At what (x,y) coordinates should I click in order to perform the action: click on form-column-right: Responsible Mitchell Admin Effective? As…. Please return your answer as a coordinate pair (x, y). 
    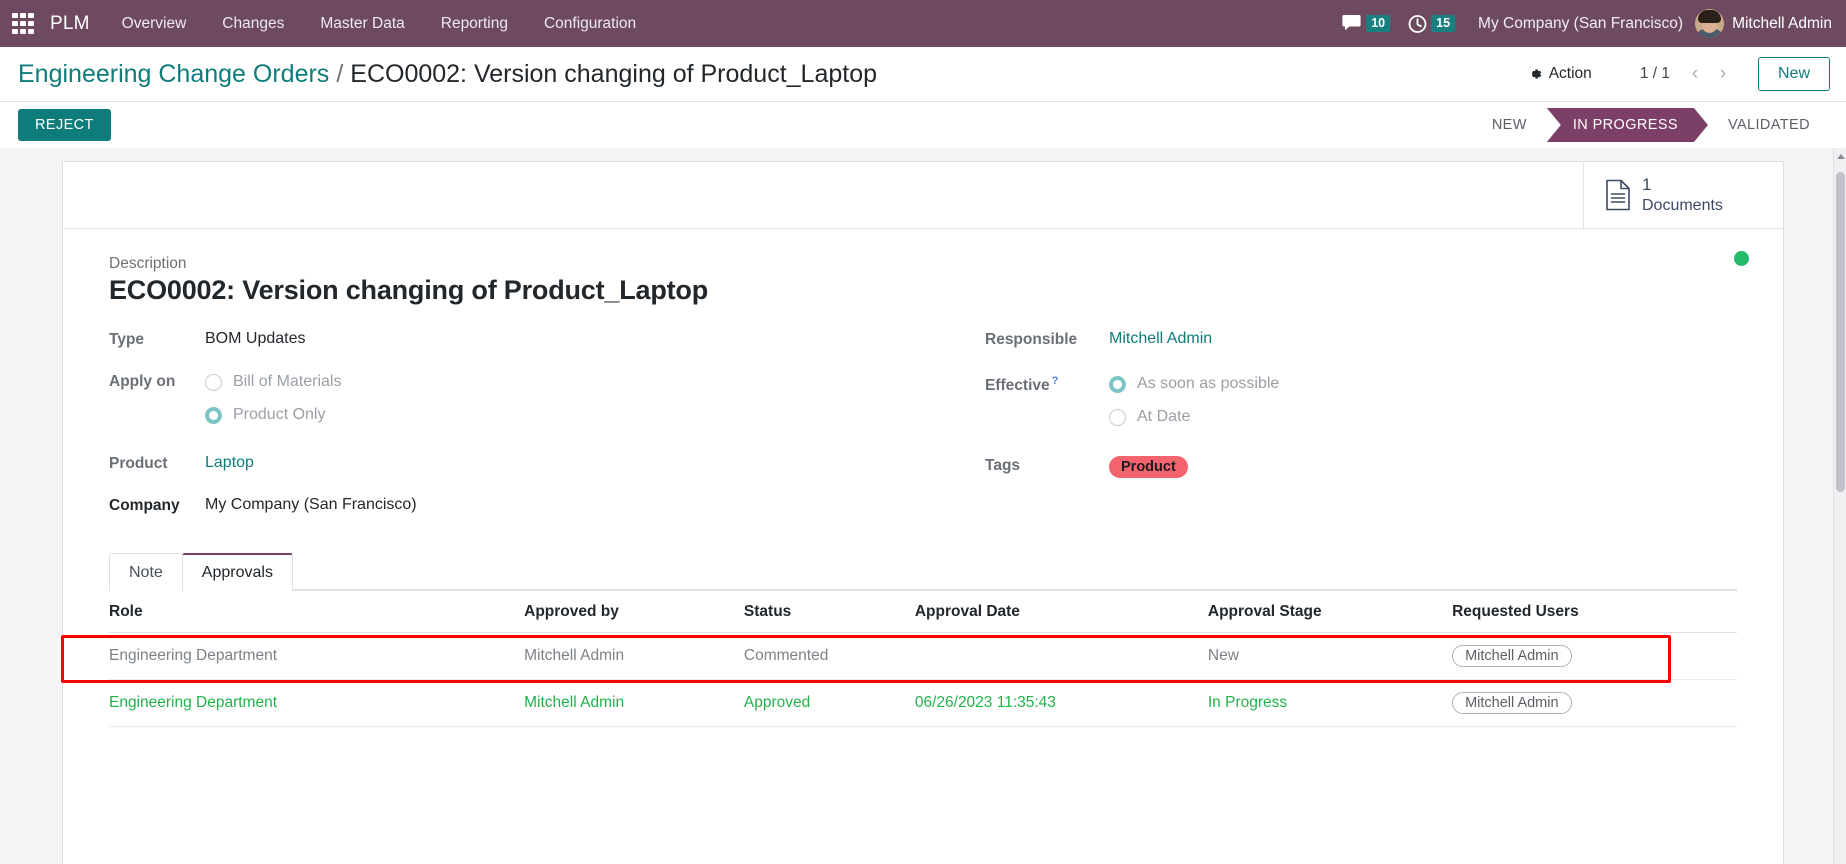
    Looking at the image, I should click on (1330, 434).